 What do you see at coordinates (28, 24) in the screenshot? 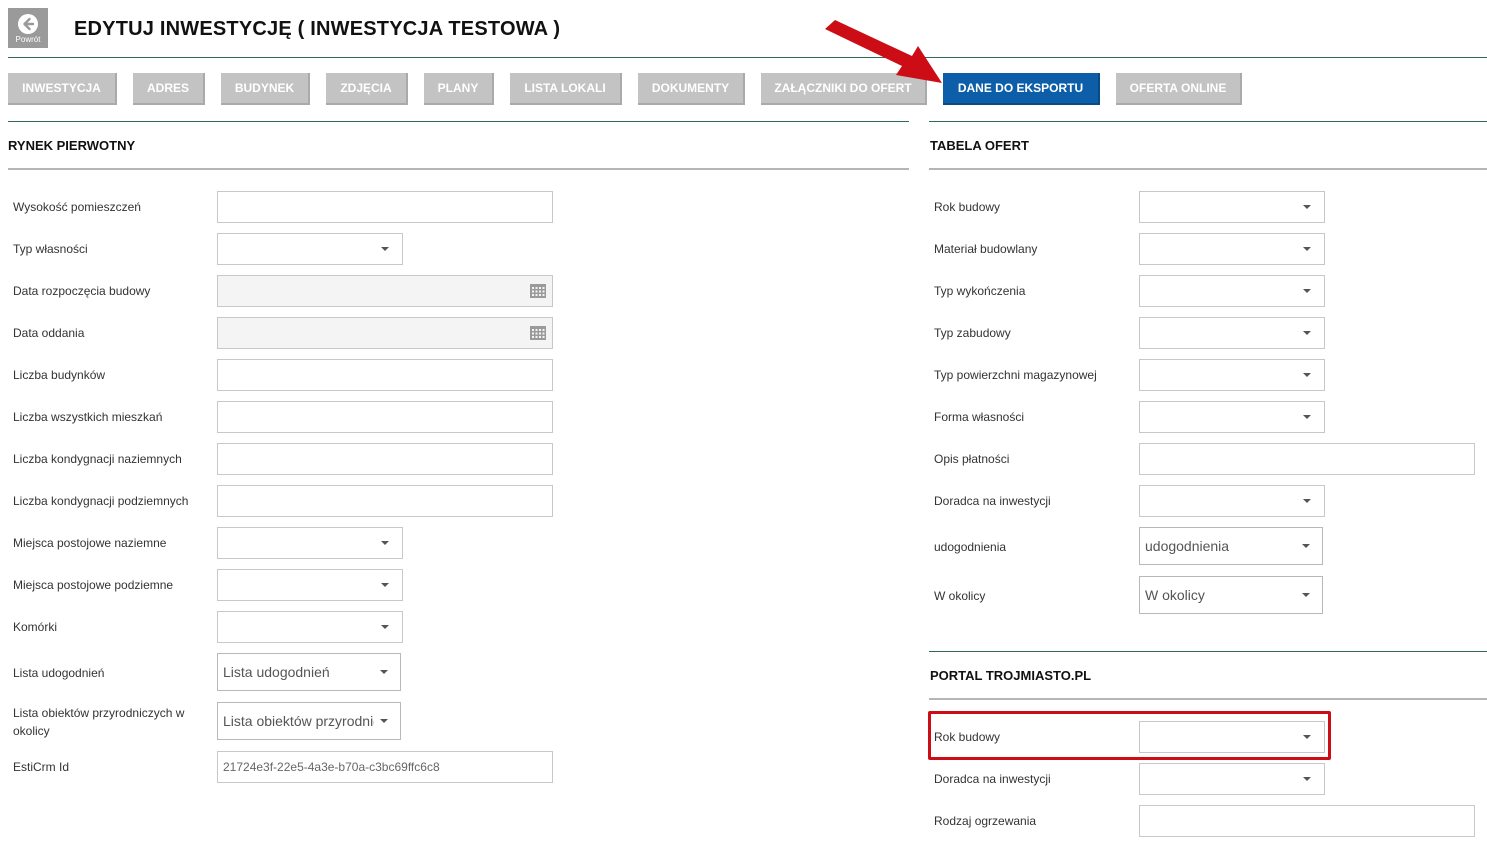
I see `arrow-left-icon` at bounding box center [28, 24].